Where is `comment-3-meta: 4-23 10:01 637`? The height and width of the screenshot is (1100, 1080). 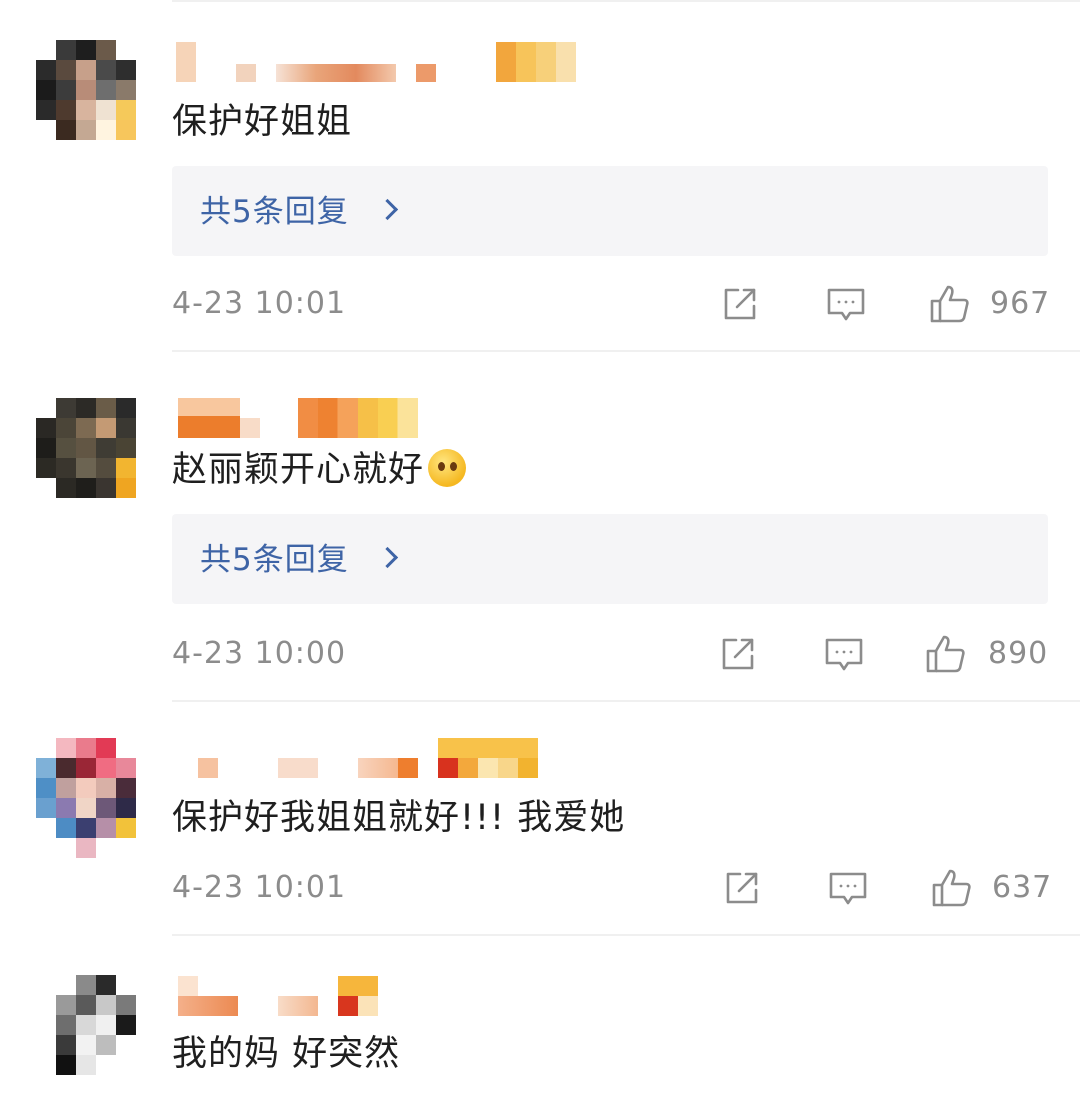 comment-3-meta: 4-23 10:01 637 is located at coordinates (611, 888).